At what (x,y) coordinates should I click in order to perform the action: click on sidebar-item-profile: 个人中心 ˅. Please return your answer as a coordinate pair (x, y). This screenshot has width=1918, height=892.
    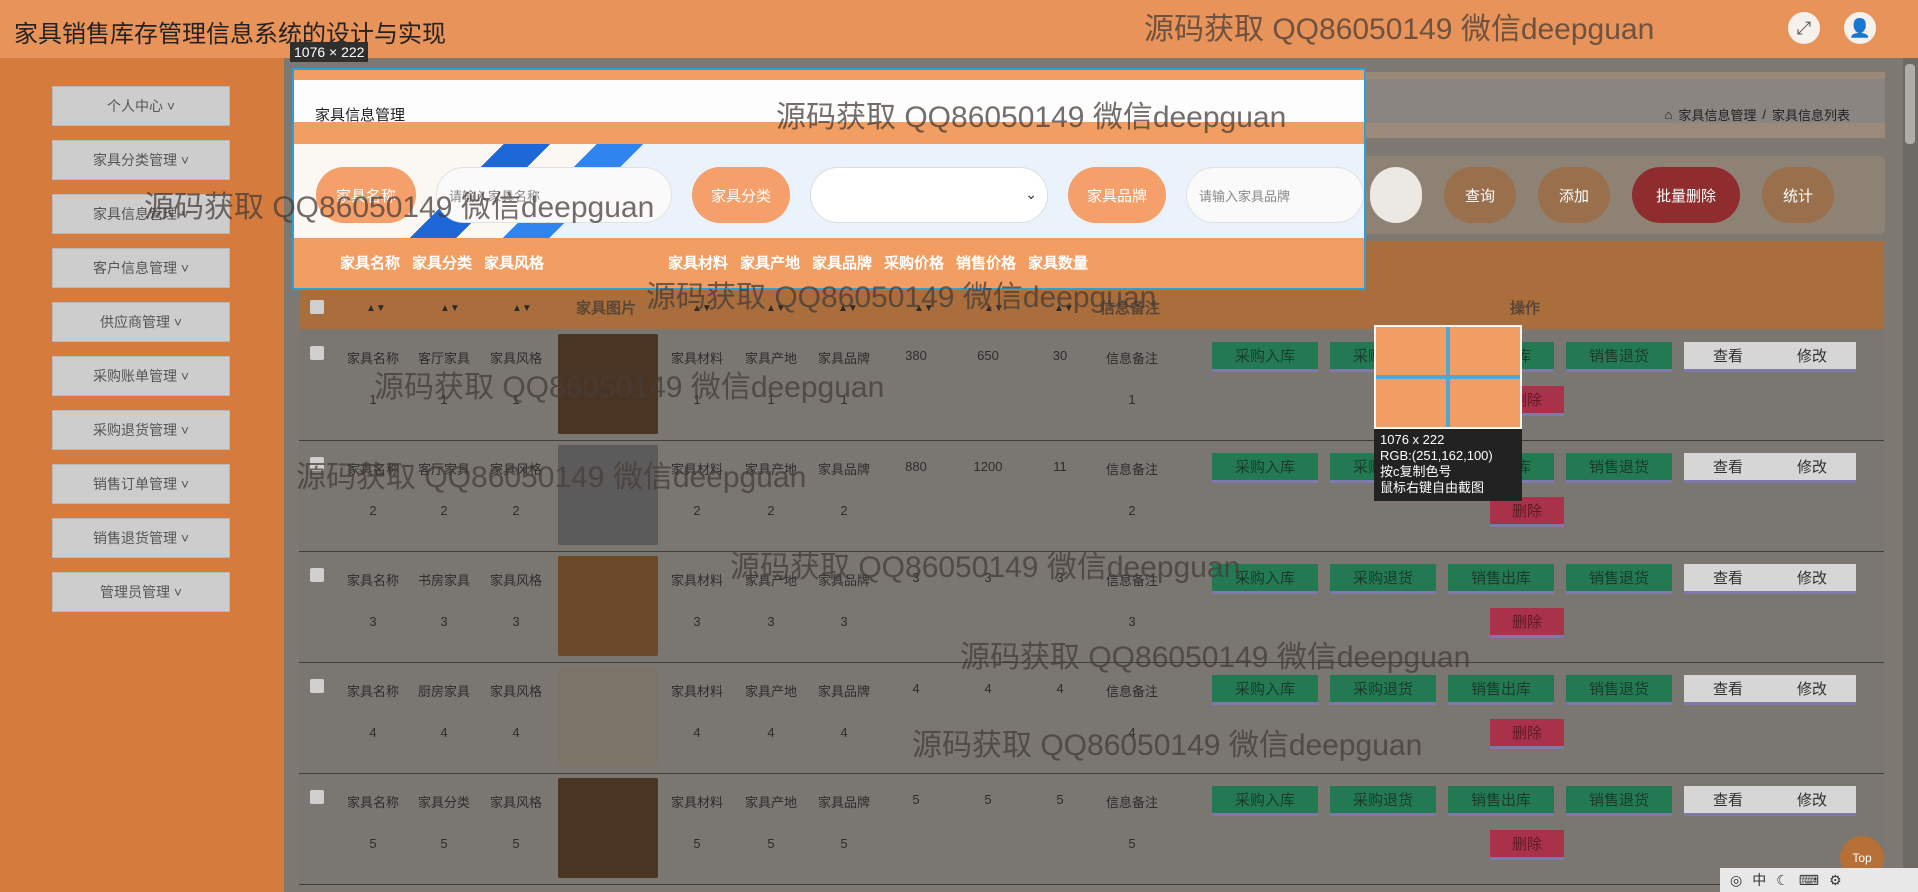
    Looking at the image, I should click on (141, 106).